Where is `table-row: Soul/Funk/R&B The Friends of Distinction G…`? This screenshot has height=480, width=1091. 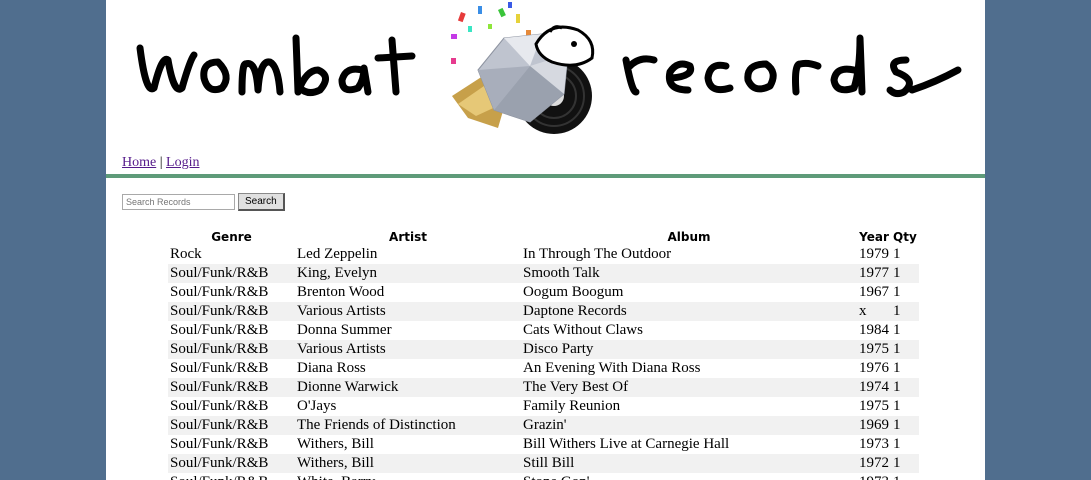 table-row: Soul/Funk/R&B The Friends of Distinction G… is located at coordinates (543, 425).